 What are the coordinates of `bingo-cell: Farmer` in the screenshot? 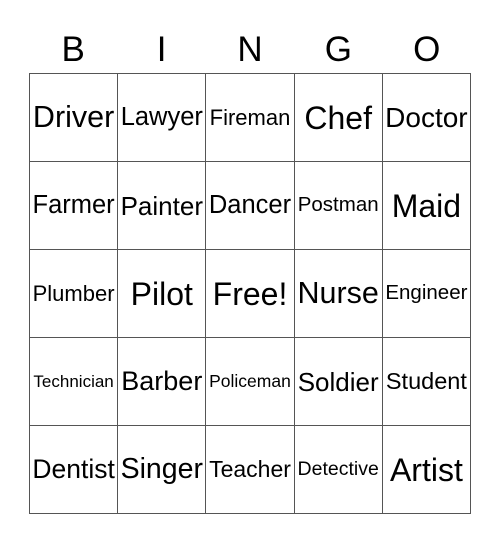 It's located at (74, 206).